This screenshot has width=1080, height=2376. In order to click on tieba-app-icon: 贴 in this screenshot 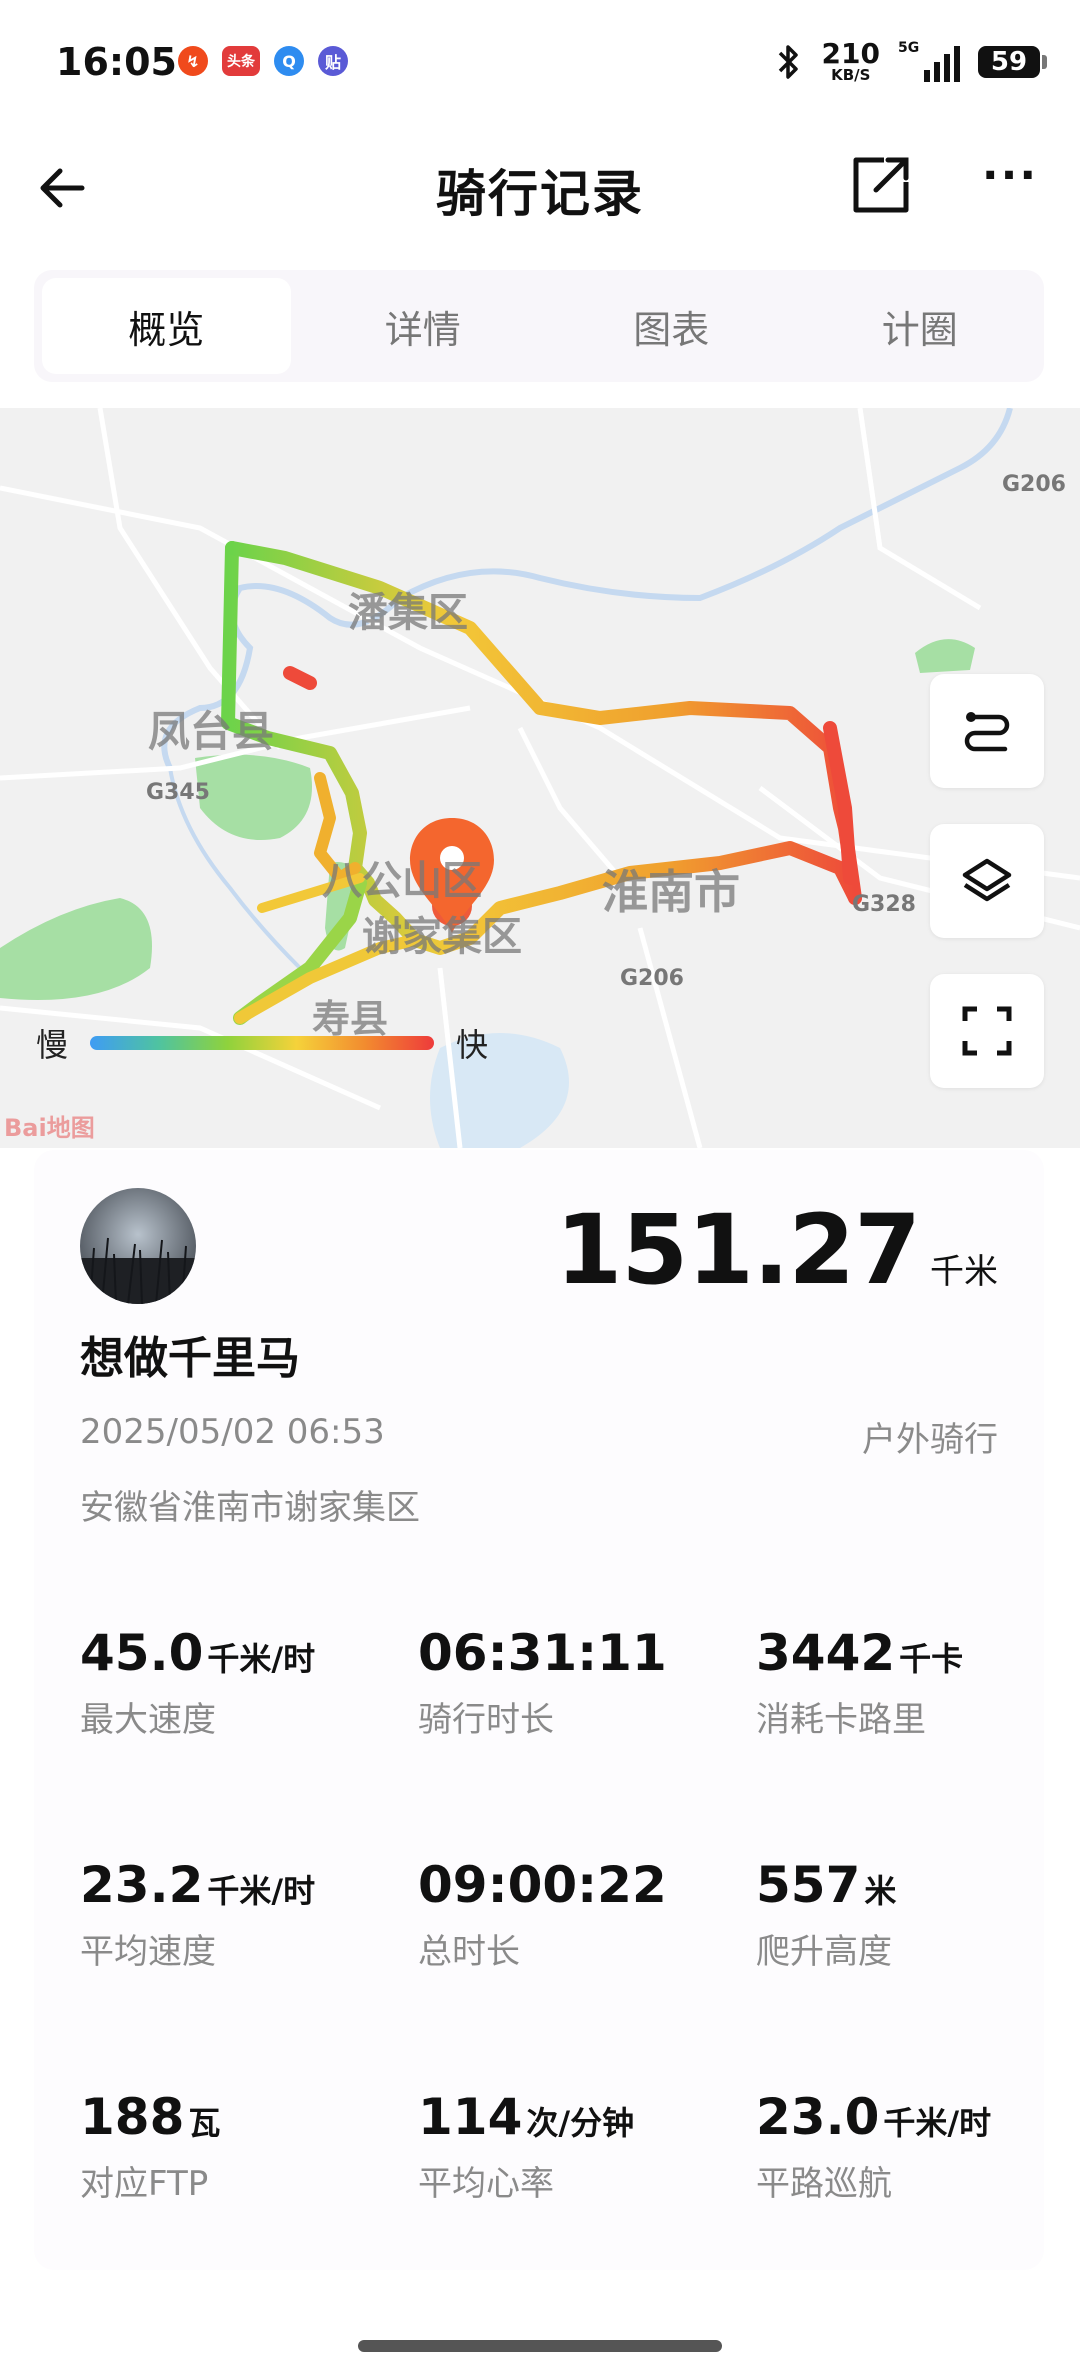, I will do `click(333, 61)`.